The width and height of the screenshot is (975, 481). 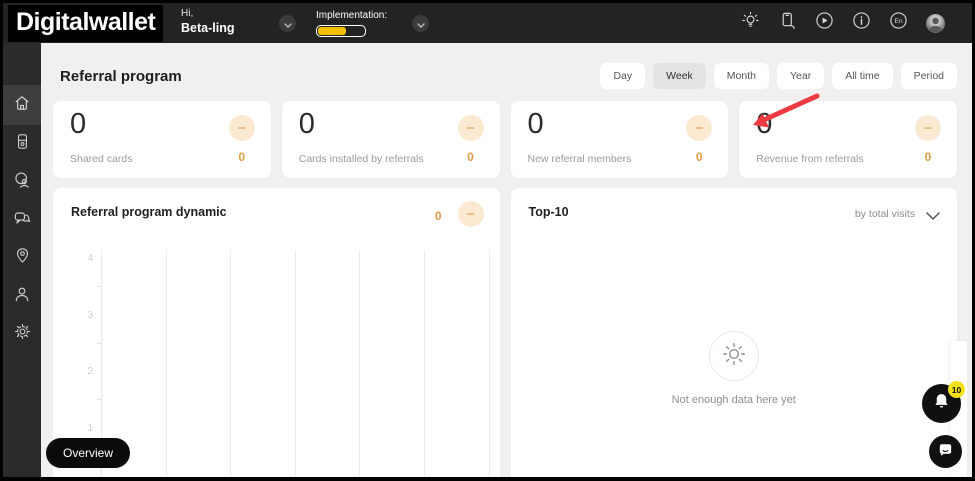 What do you see at coordinates (121, 76) in the screenshot?
I see `page-title: Referral program` at bounding box center [121, 76].